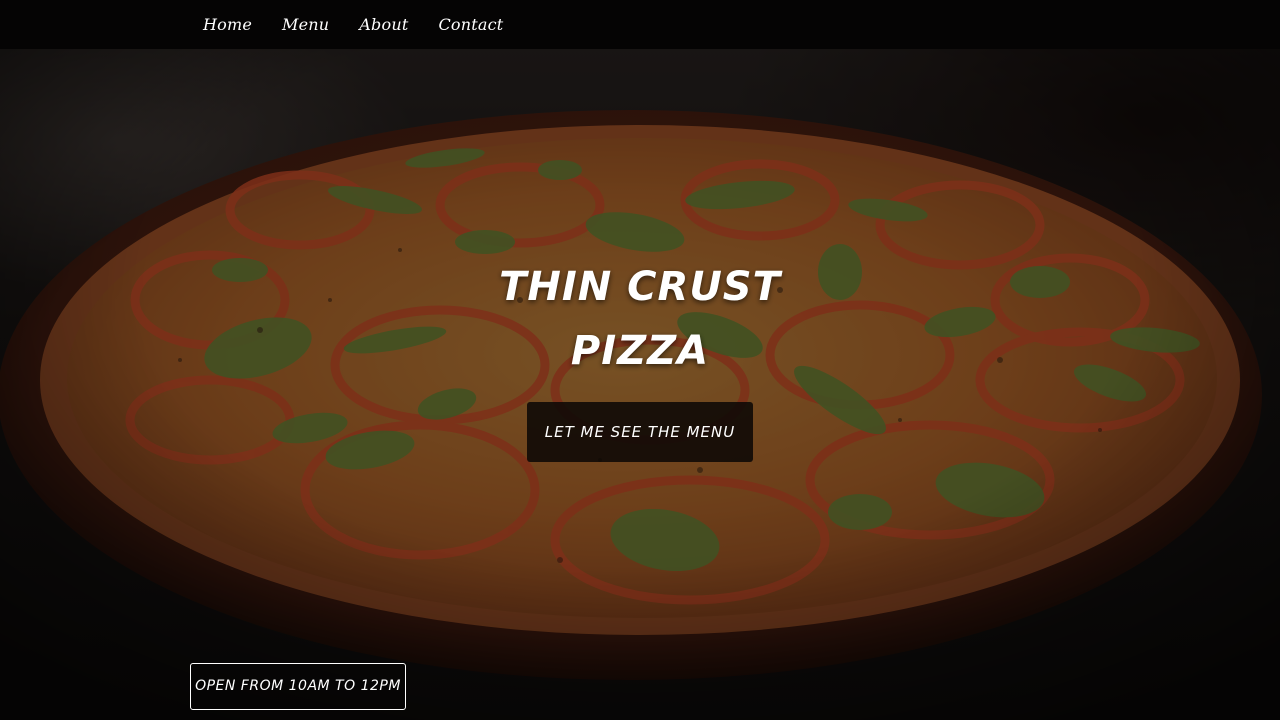 This screenshot has width=1280, height=720. I want to click on see-menu-button: LET ME SEE THE MENU, so click(640, 432).